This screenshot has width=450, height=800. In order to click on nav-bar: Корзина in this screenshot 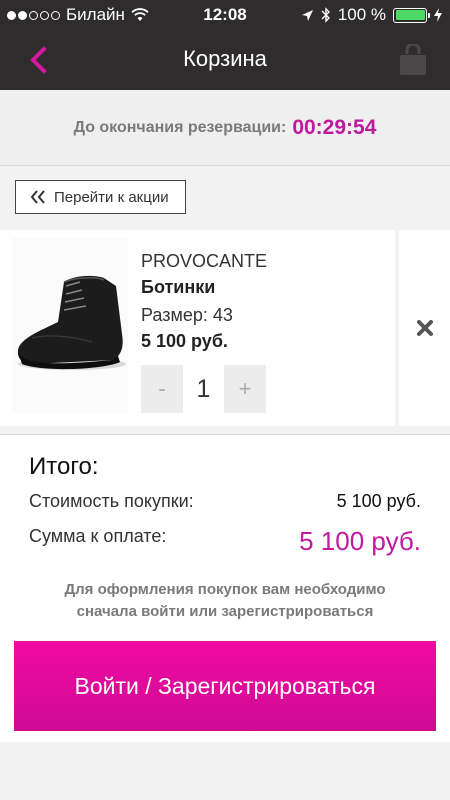, I will do `click(225, 60)`.